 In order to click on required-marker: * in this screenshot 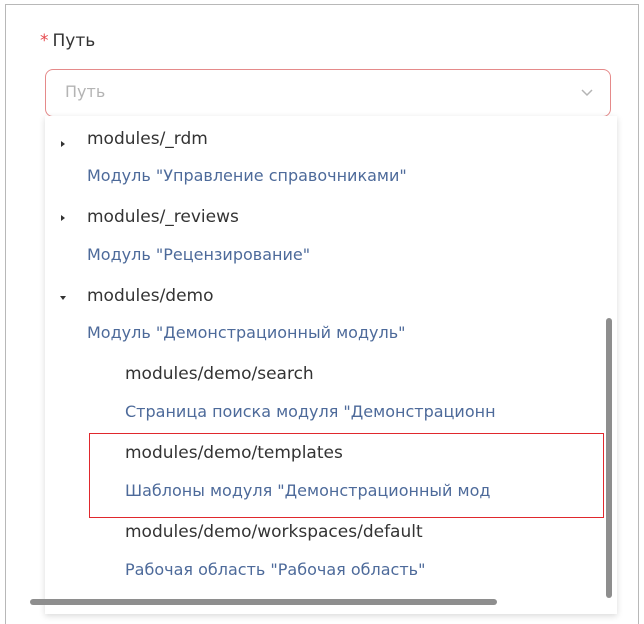, I will do `click(44, 41)`.